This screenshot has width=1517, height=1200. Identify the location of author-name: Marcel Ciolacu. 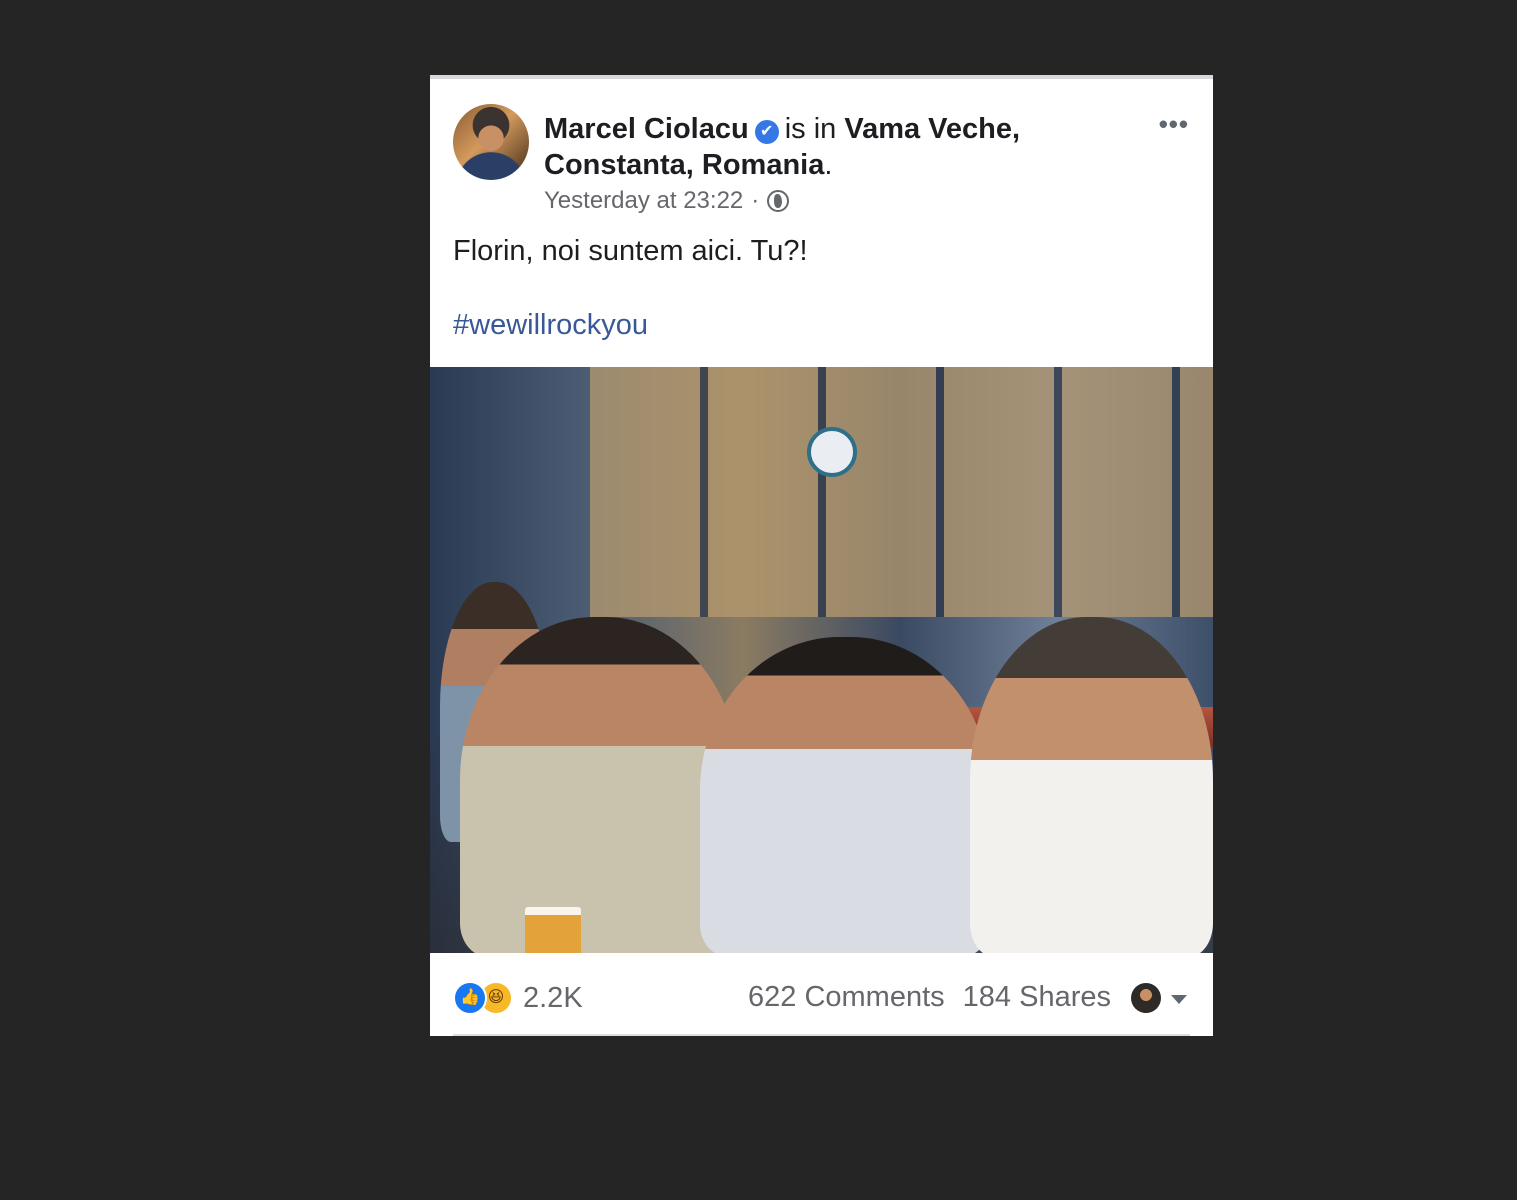
(646, 129).